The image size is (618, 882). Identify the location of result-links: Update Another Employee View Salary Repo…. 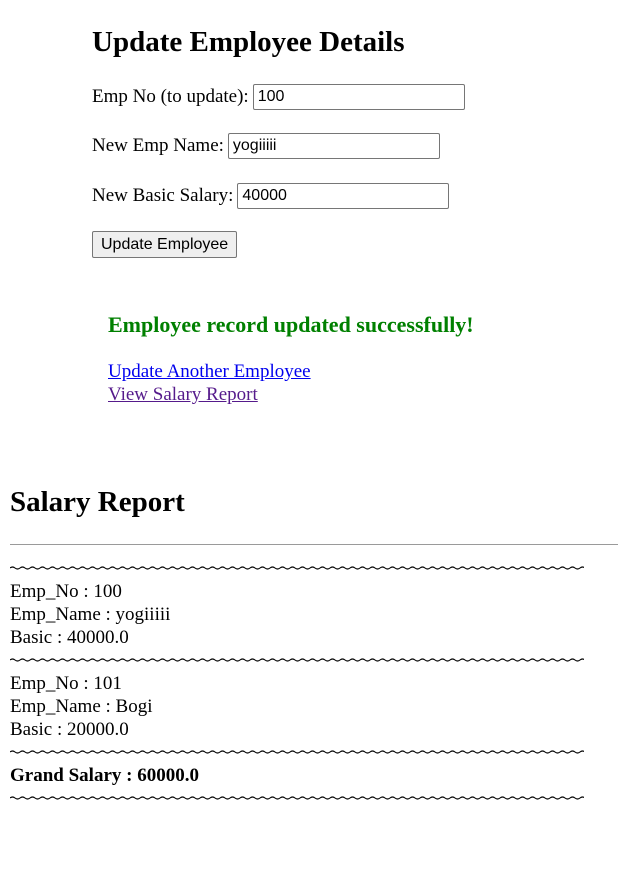
(209, 383).